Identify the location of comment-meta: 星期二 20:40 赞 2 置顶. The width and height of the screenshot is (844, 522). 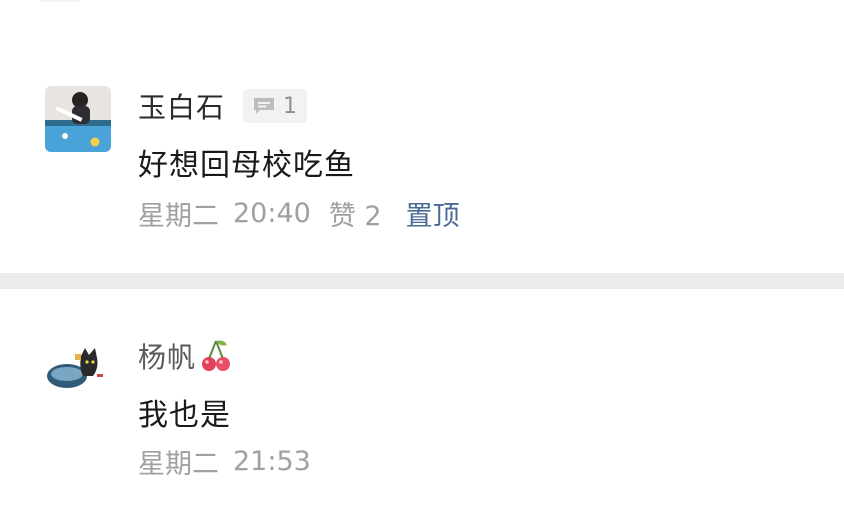
(299, 213).